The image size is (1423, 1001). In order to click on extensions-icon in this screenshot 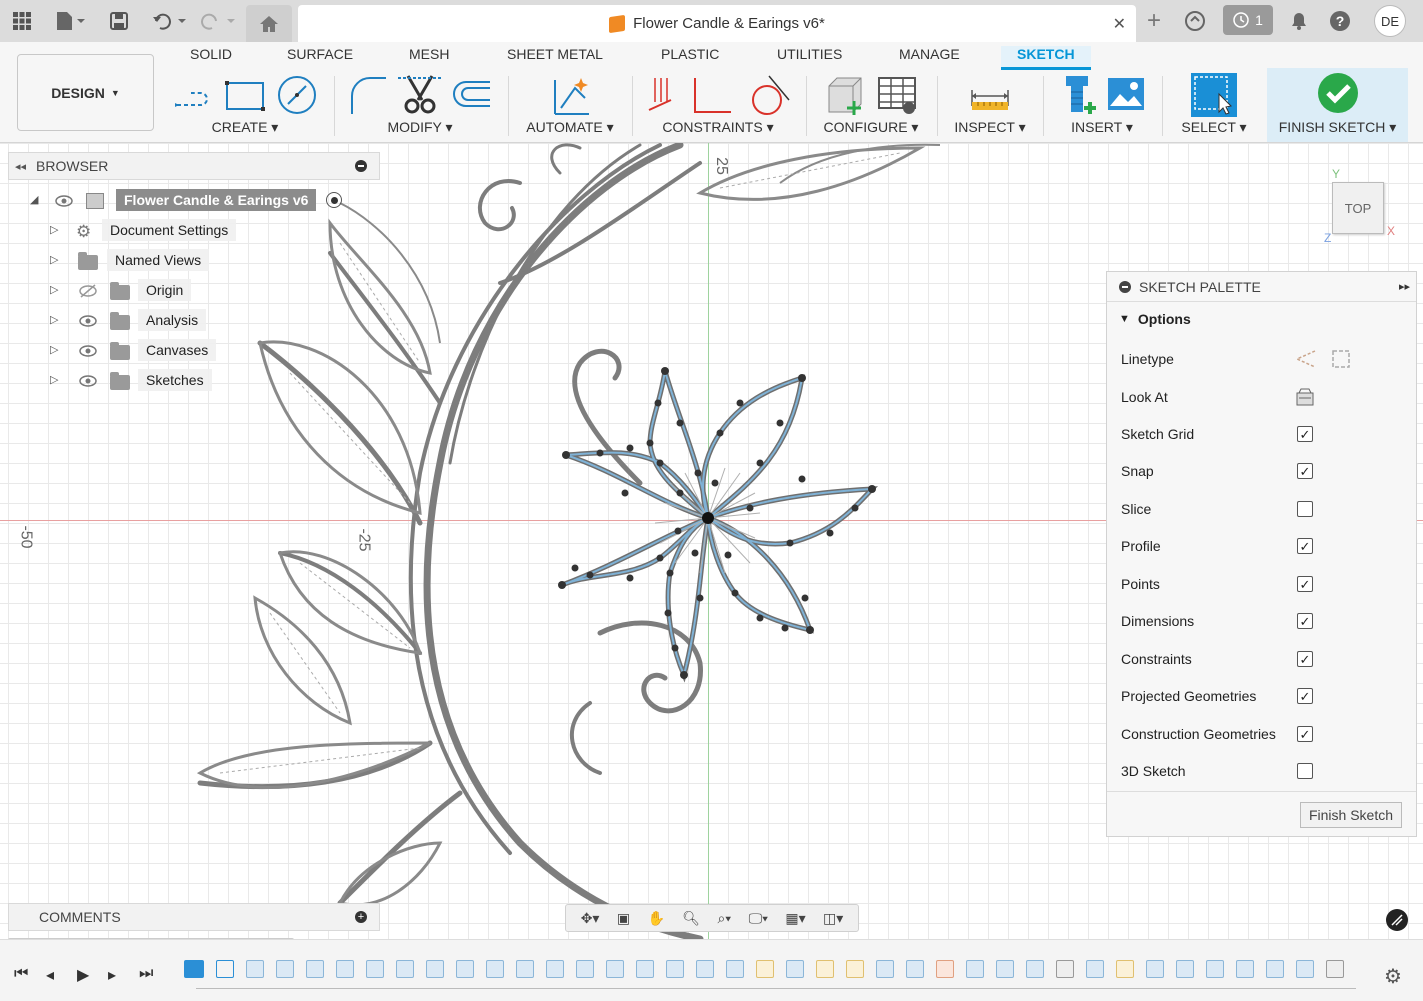, I will do `click(1195, 21)`.